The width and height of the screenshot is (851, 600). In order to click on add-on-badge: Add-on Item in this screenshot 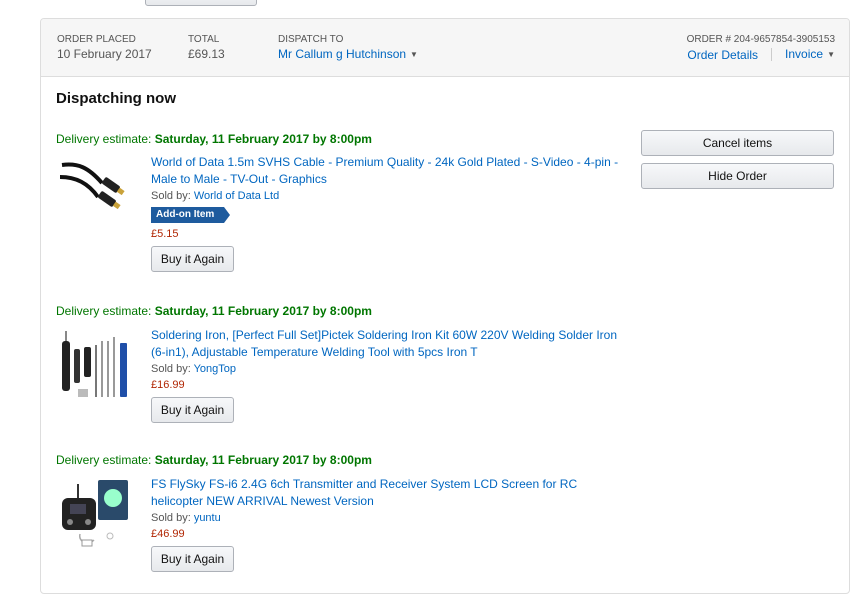, I will do `click(191, 215)`.